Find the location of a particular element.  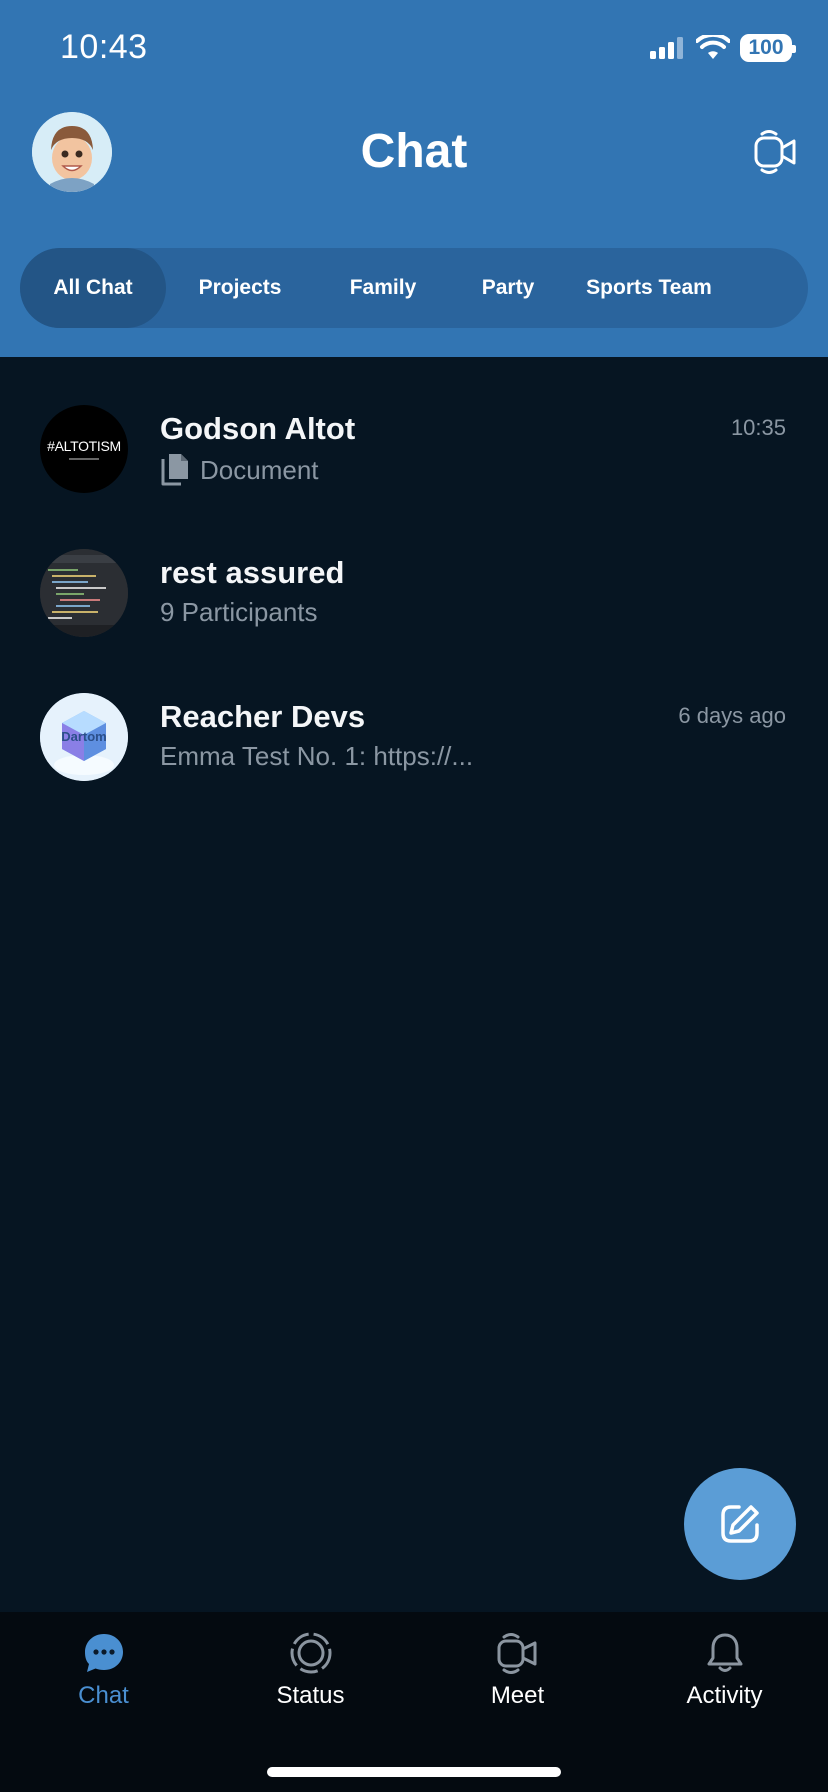

pencil-square-icon is located at coordinates (740, 1524).